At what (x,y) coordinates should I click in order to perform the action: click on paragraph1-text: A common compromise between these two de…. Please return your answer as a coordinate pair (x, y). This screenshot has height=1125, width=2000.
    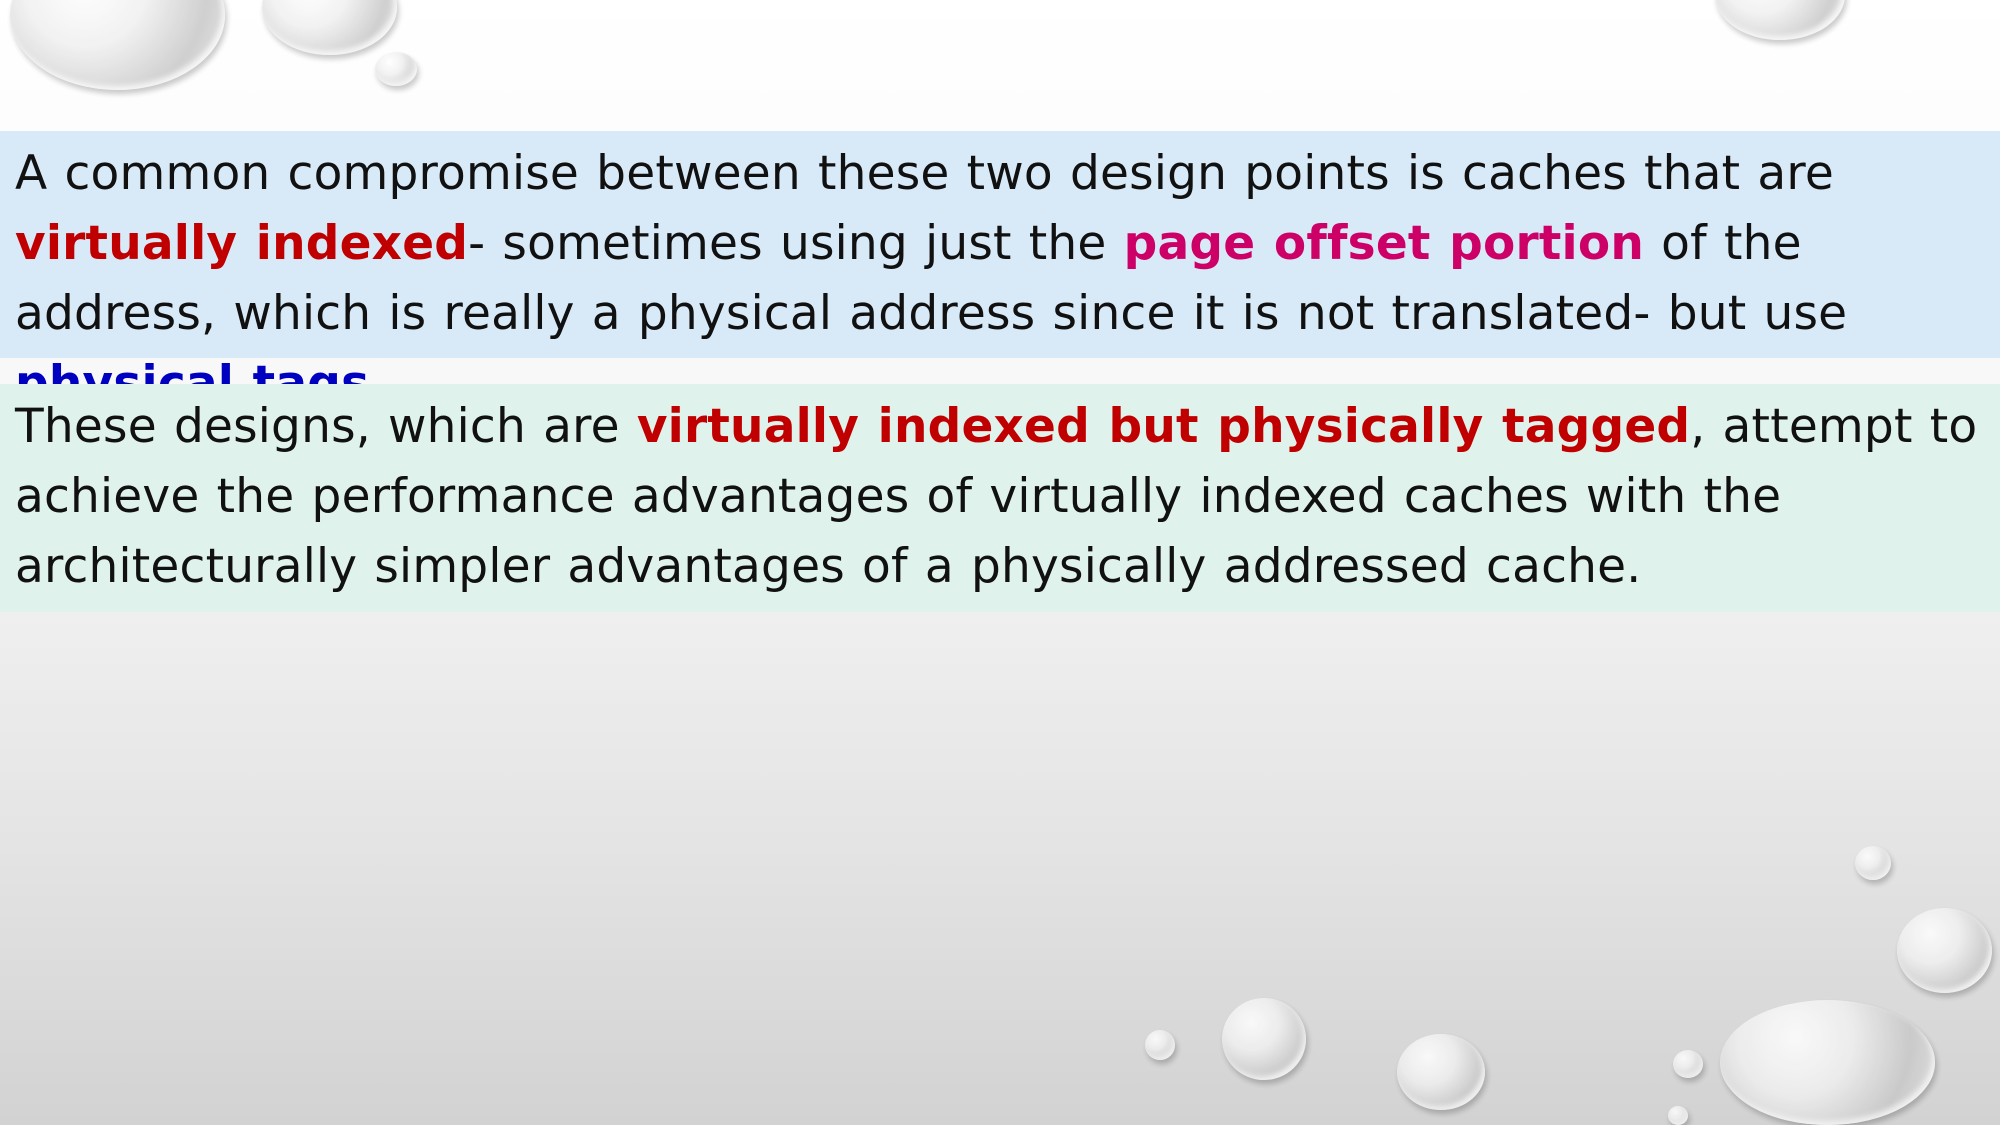
    Looking at the image, I should click on (925, 173).